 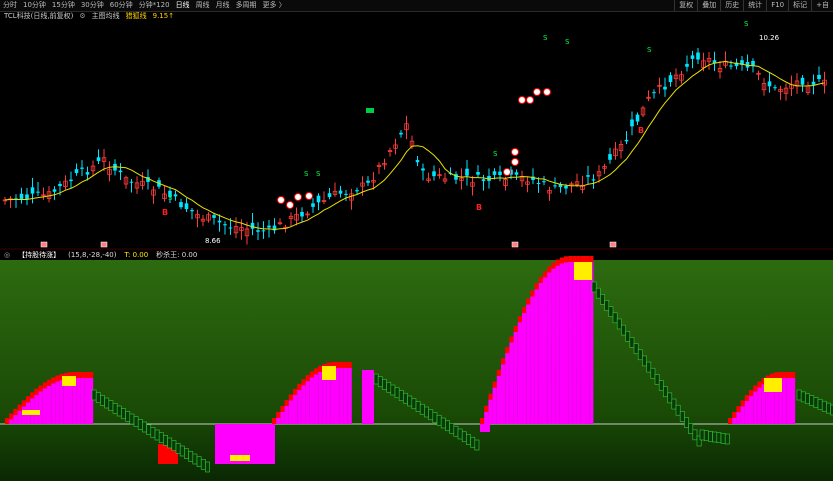 What do you see at coordinates (213, 241) in the screenshot?
I see `low-price-label: 8.66` at bounding box center [213, 241].